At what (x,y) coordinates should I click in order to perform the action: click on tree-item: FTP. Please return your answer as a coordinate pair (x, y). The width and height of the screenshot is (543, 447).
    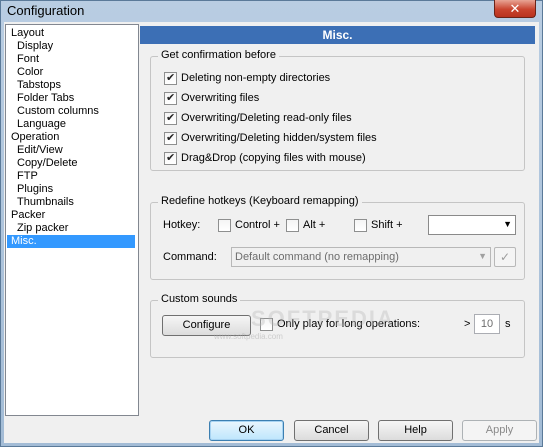
    Looking at the image, I should click on (27, 176).